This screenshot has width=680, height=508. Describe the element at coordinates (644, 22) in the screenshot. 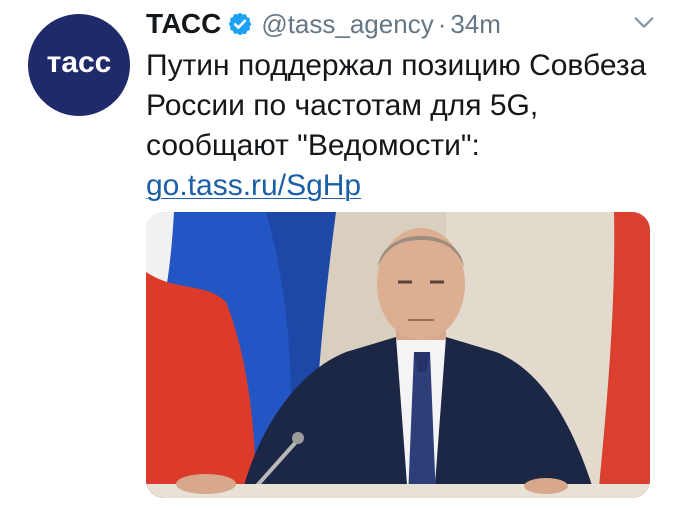

I see `chevron-down-icon` at that location.